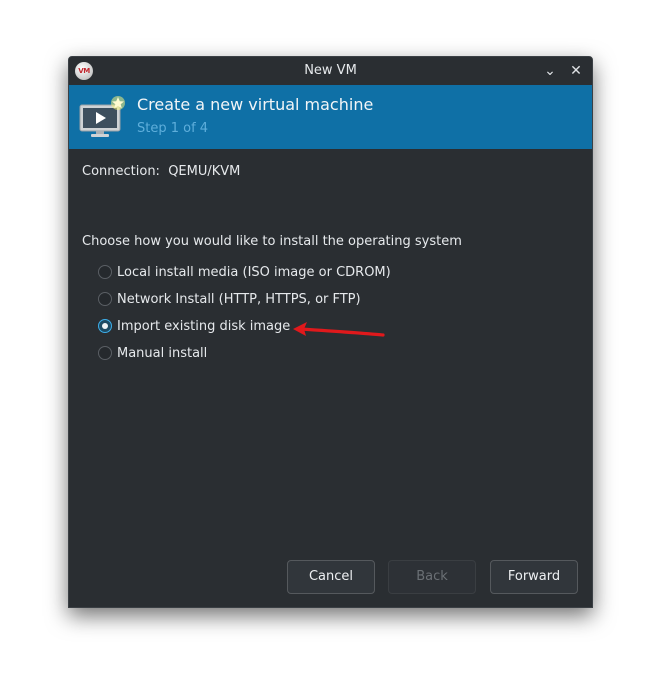 The image size is (660, 688). I want to click on minimize-chevron-icon: ⌄, so click(550, 71).